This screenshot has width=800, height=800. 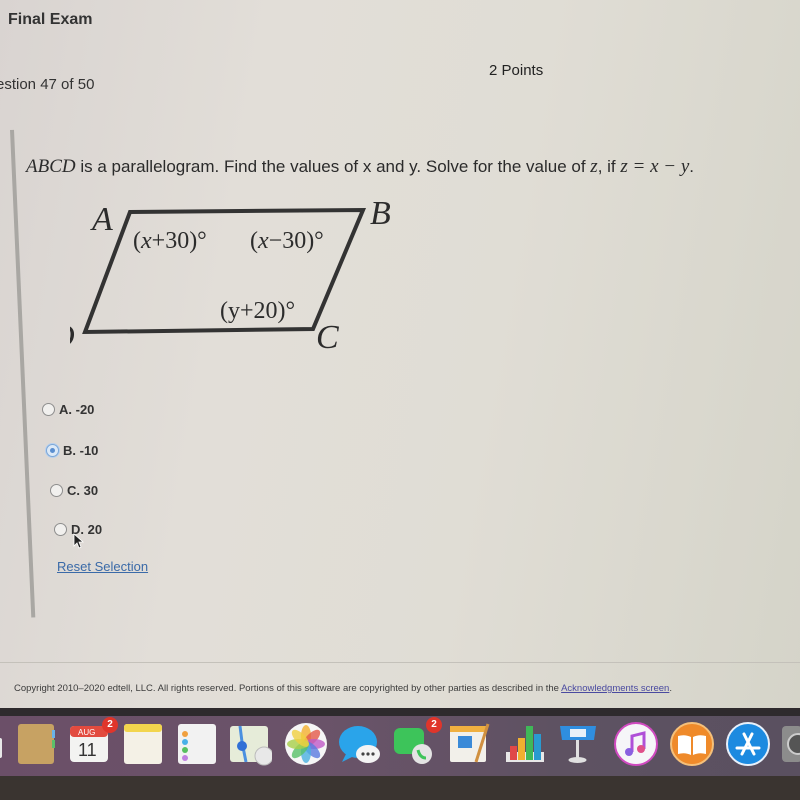 What do you see at coordinates (72, 336) in the screenshot?
I see `vertex-d: D` at bounding box center [72, 336].